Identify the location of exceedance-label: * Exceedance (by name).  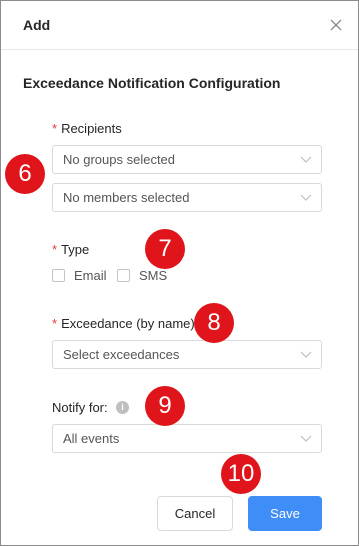
(123, 323).